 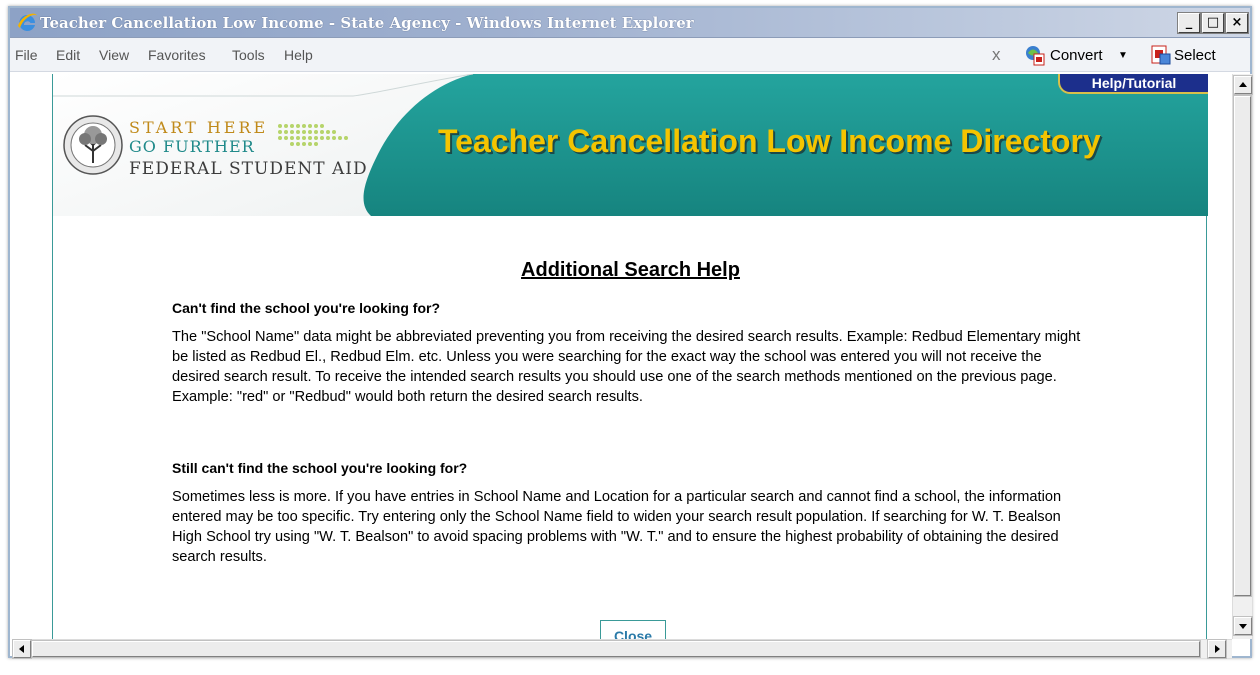 What do you see at coordinates (1242, 346) in the screenshot?
I see `vertical-scroll-thumb` at bounding box center [1242, 346].